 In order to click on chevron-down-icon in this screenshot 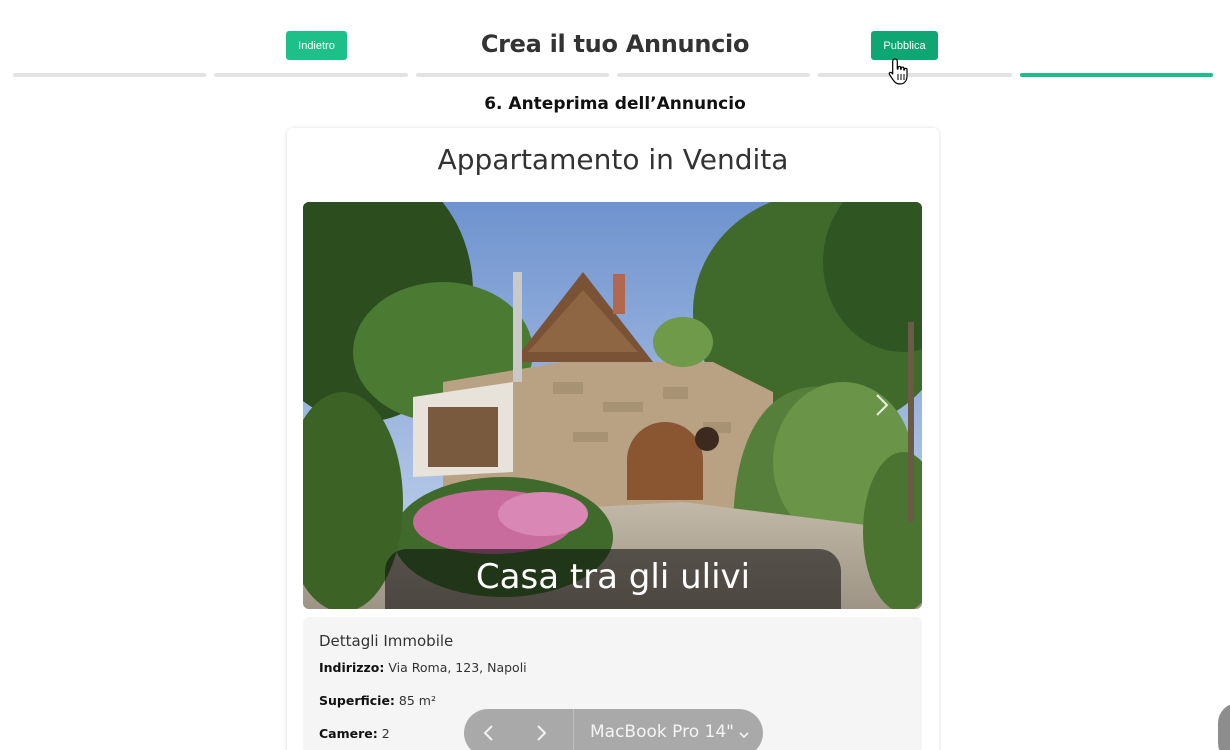, I will do `click(744, 735)`.